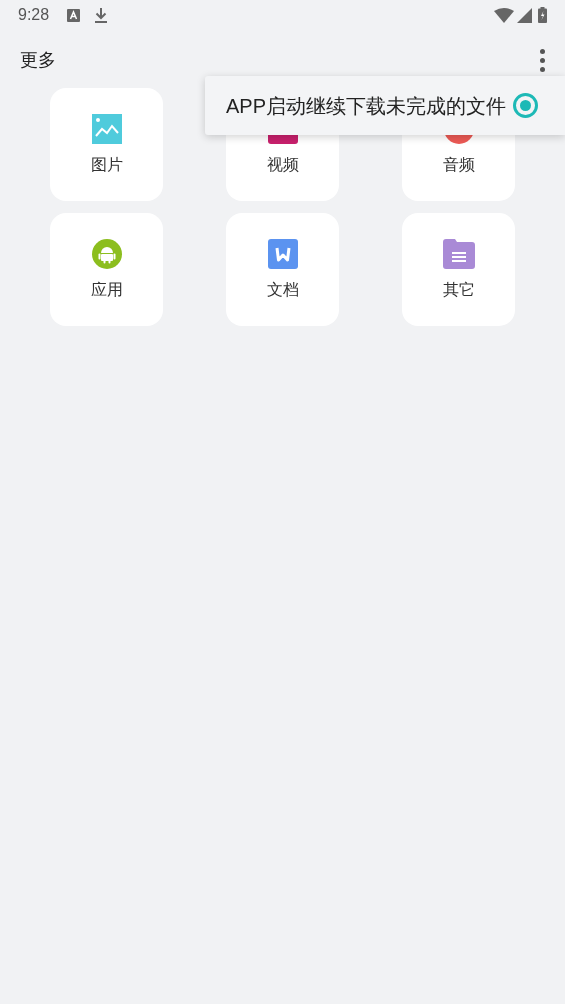 This screenshot has width=565, height=1004. What do you see at coordinates (458, 290) in the screenshot?
I see `category-label: 其它` at bounding box center [458, 290].